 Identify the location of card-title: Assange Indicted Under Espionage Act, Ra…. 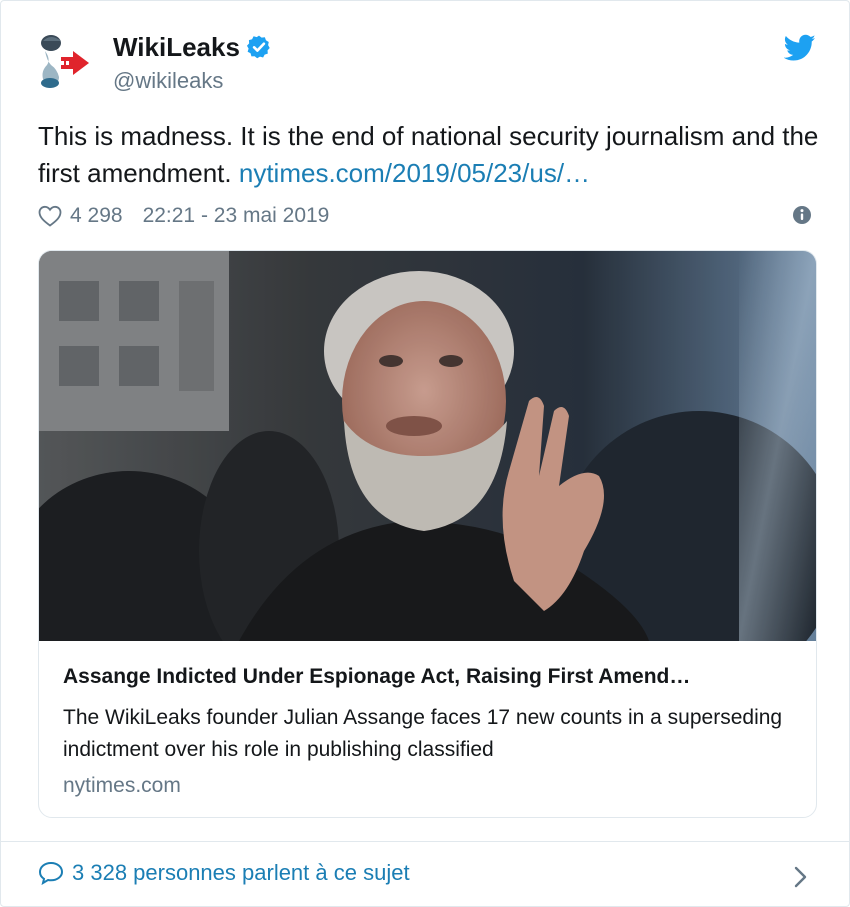
(428, 677).